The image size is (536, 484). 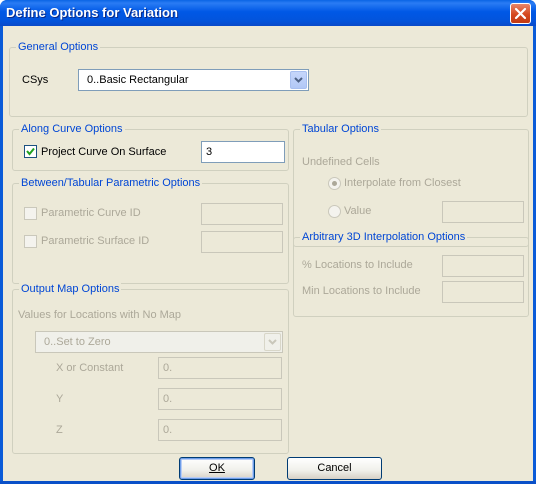 What do you see at coordinates (70, 289) in the screenshot?
I see `output-map-options-legend: Output Map Options` at bounding box center [70, 289].